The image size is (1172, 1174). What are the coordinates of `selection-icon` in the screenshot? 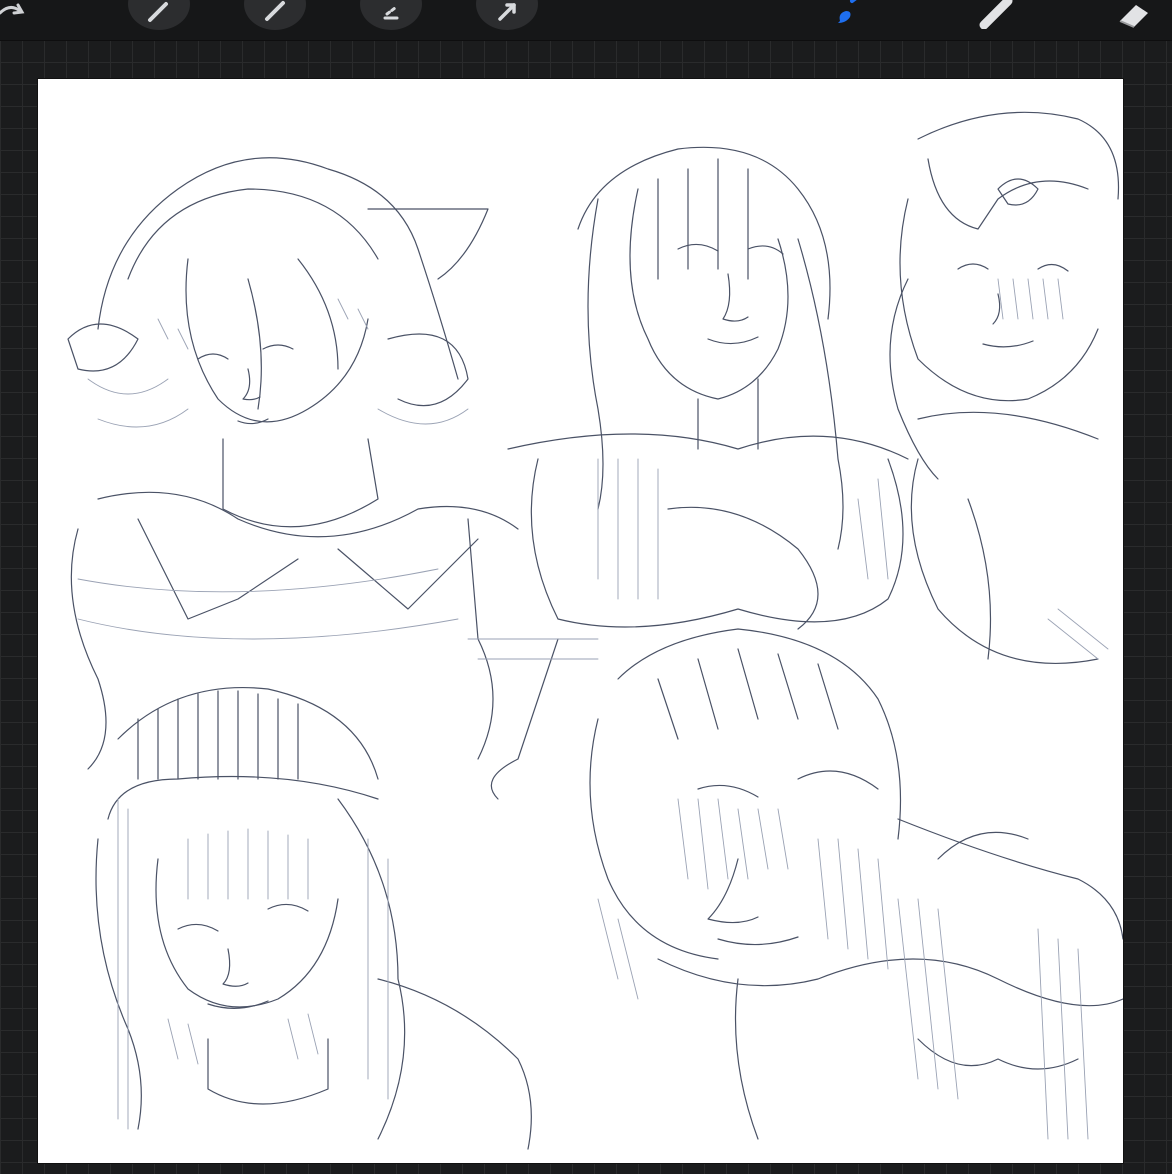 It's located at (391, 15).